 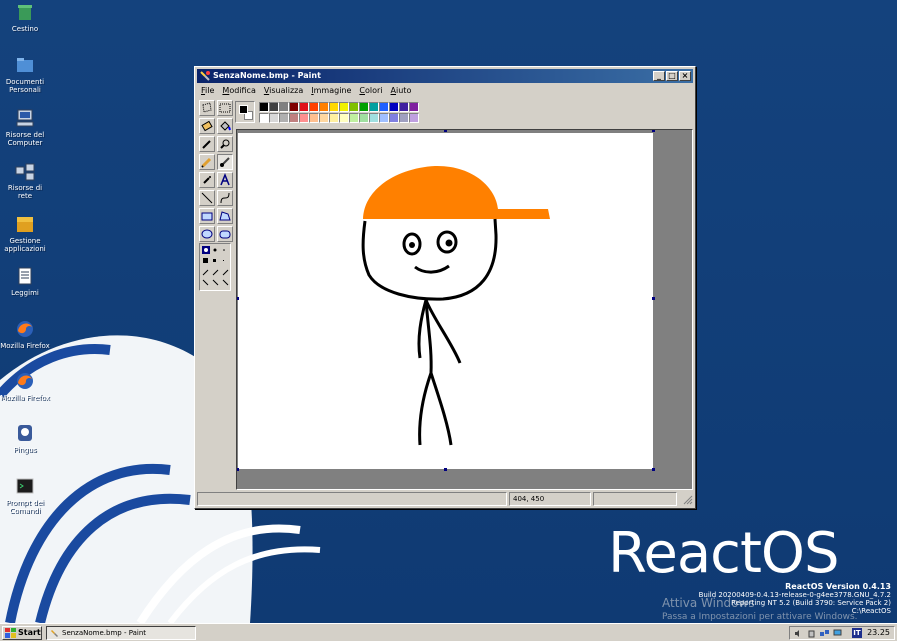 I want to click on resize-handle-right, so click(x=653, y=298).